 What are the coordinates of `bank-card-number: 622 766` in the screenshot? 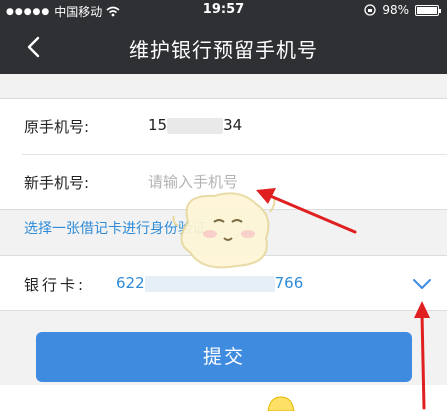 It's located at (209, 283).